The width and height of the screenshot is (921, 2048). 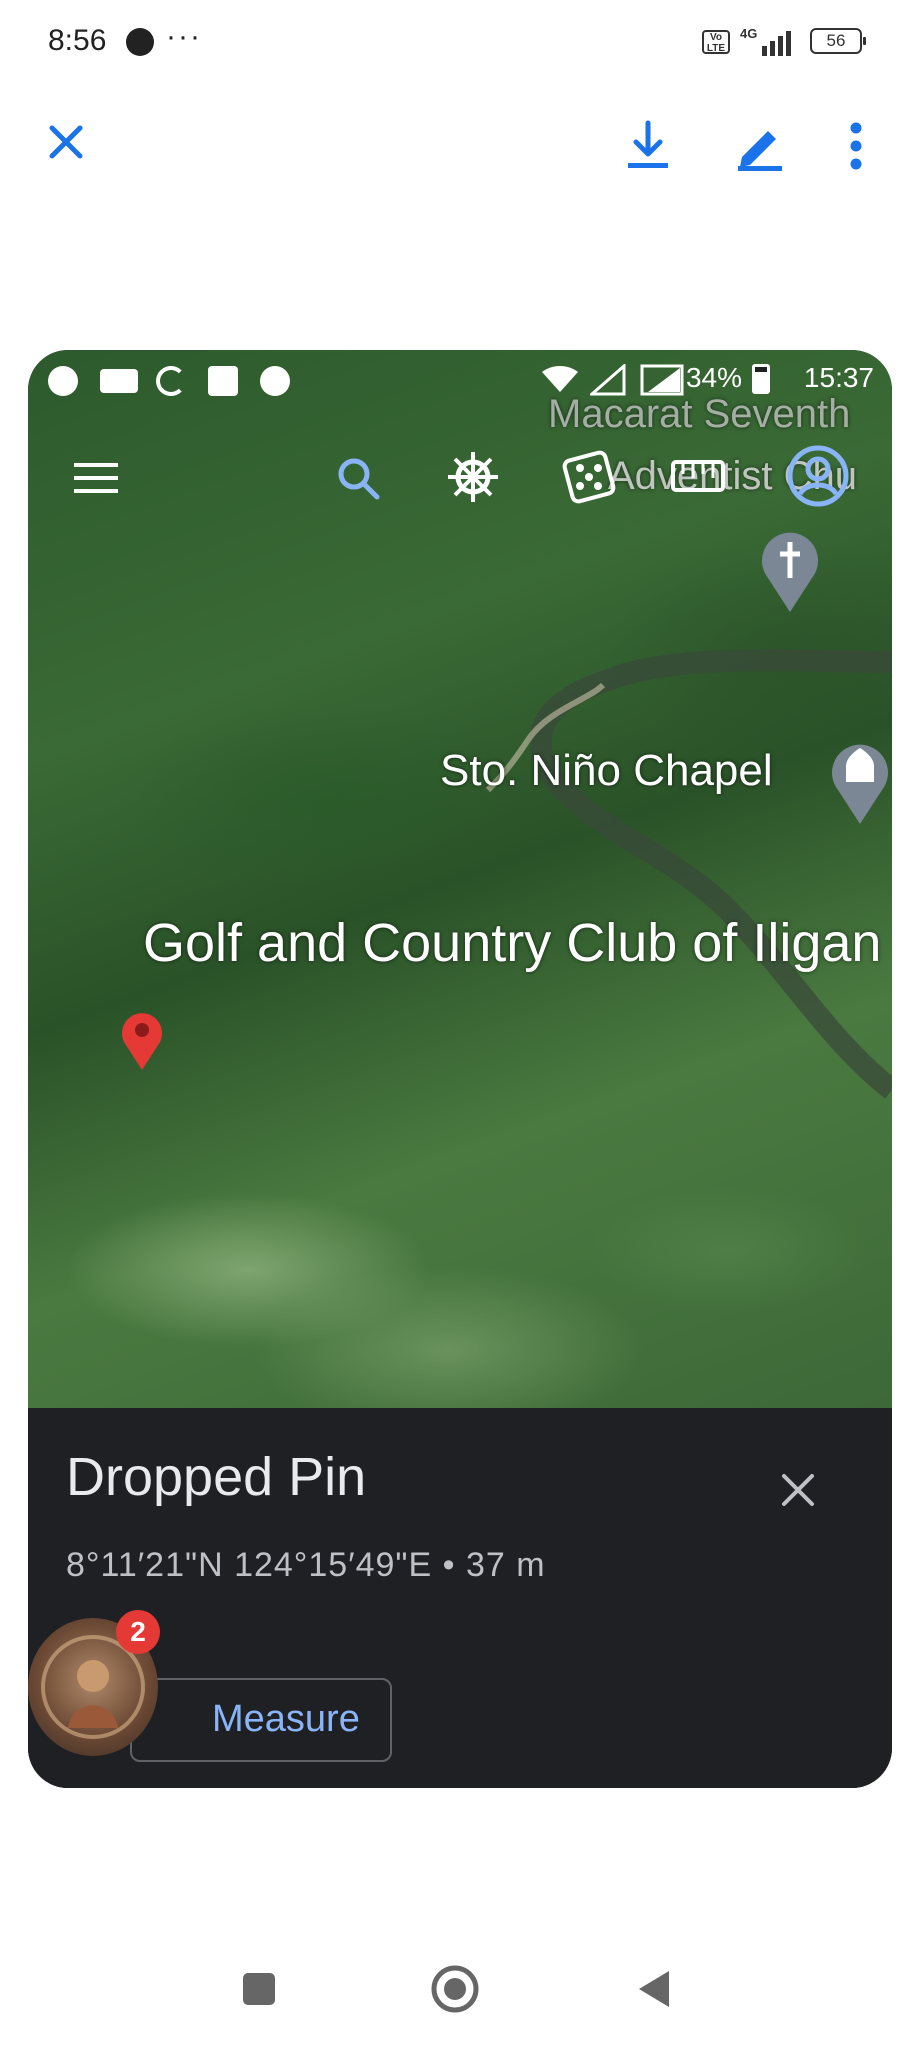 I want to click on more-vert-icon, so click(x=856, y=146).